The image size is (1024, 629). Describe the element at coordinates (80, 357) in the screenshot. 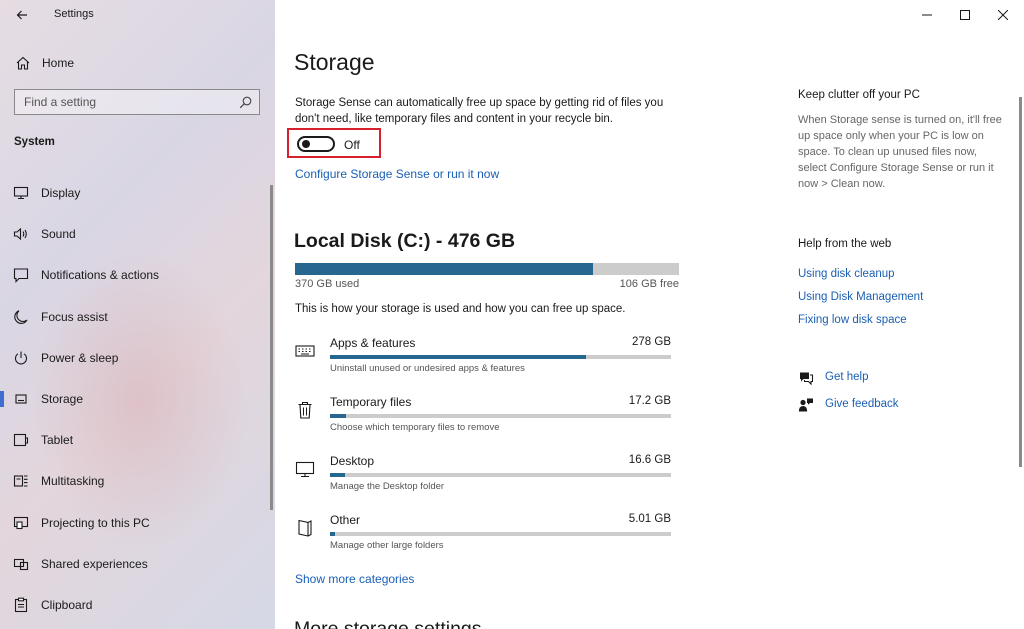

I see `sidebar-item-label: Power & sleep` at that location.